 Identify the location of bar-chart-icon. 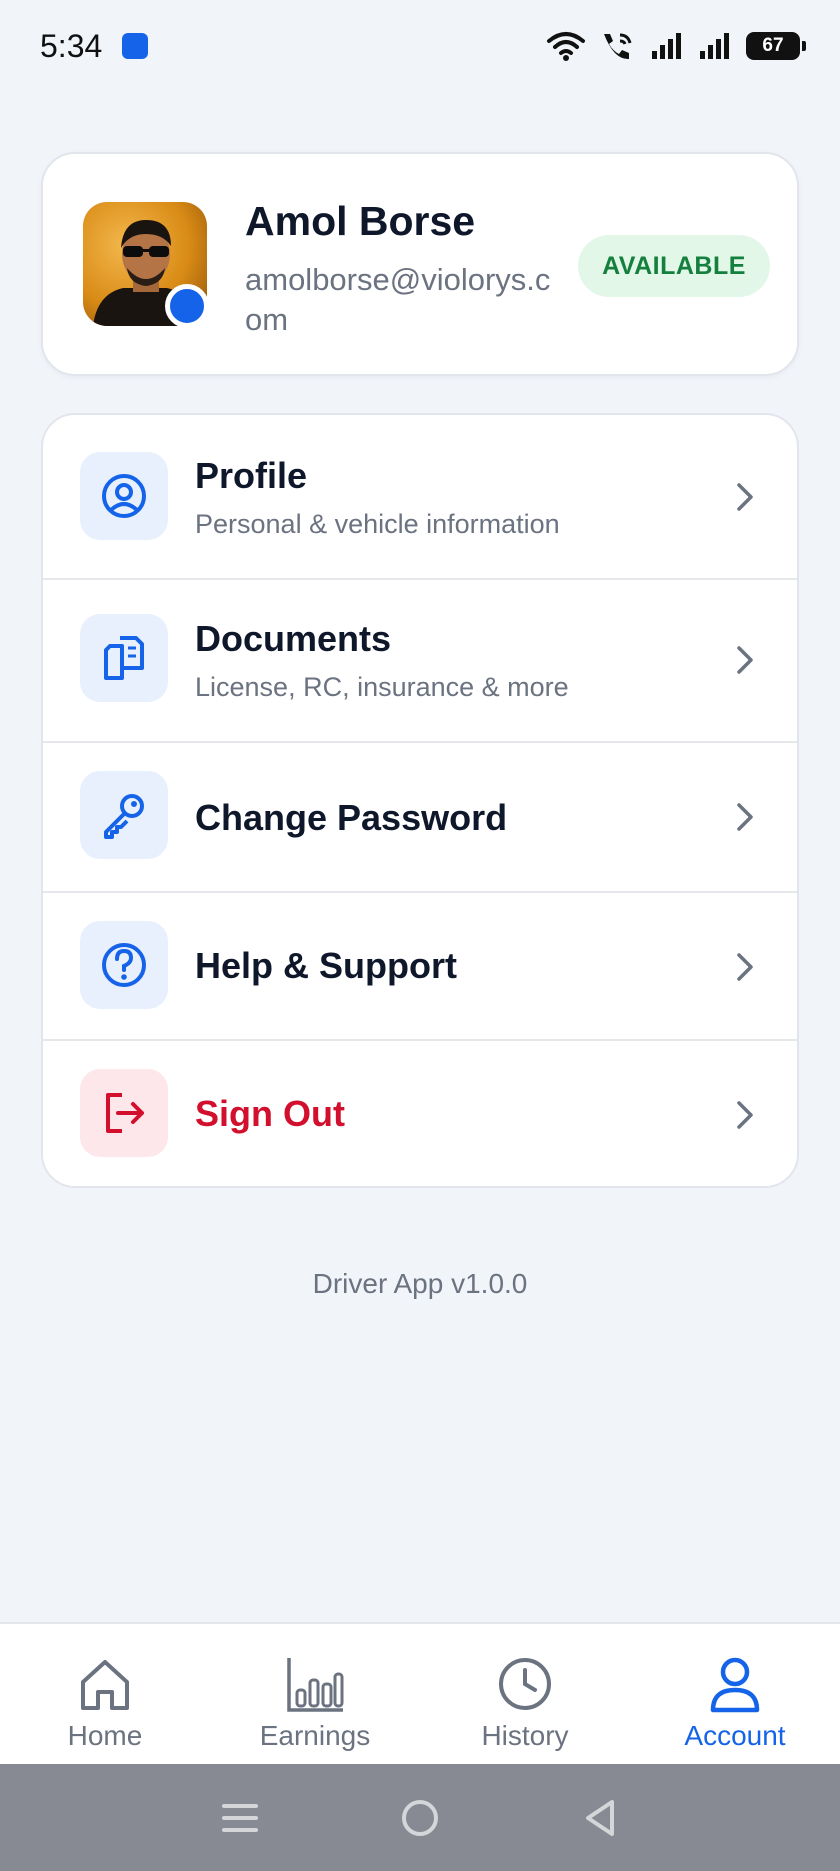
(315, 1685).